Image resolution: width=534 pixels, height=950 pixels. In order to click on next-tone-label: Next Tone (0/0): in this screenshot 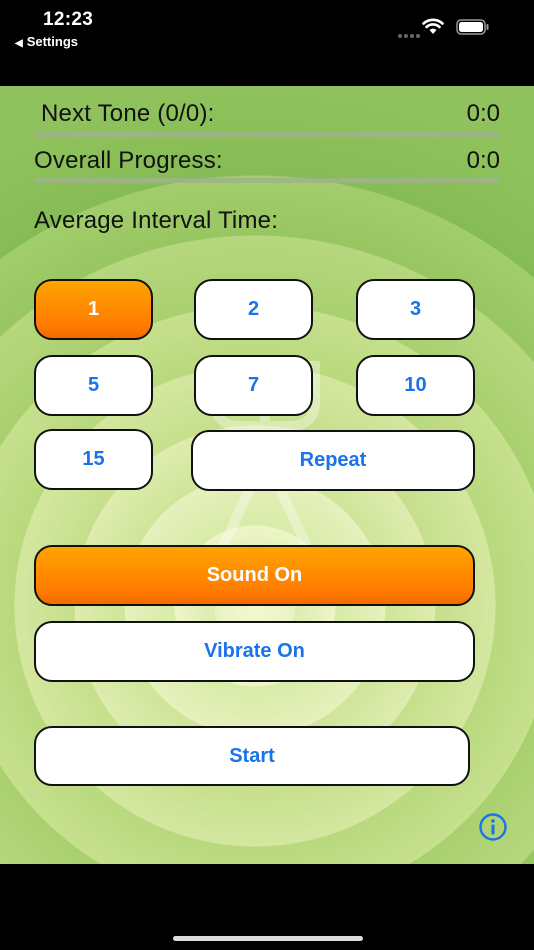, I will do `click(128, 113)`.